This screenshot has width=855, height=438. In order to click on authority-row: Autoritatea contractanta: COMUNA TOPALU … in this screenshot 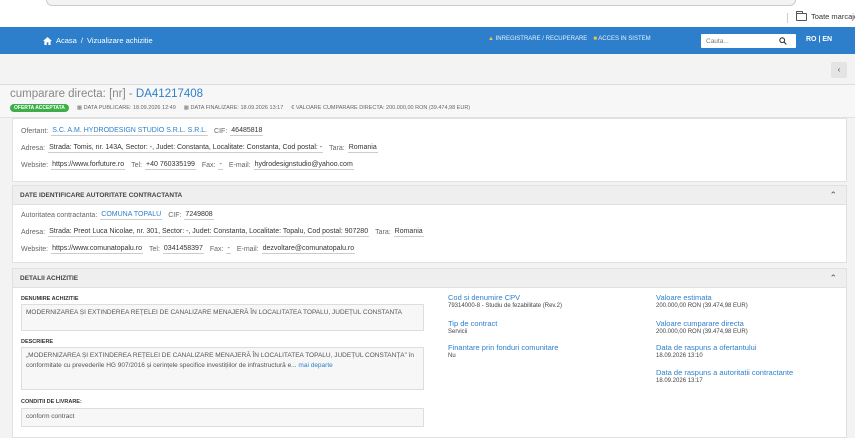, I will do `click(117, 215)`.